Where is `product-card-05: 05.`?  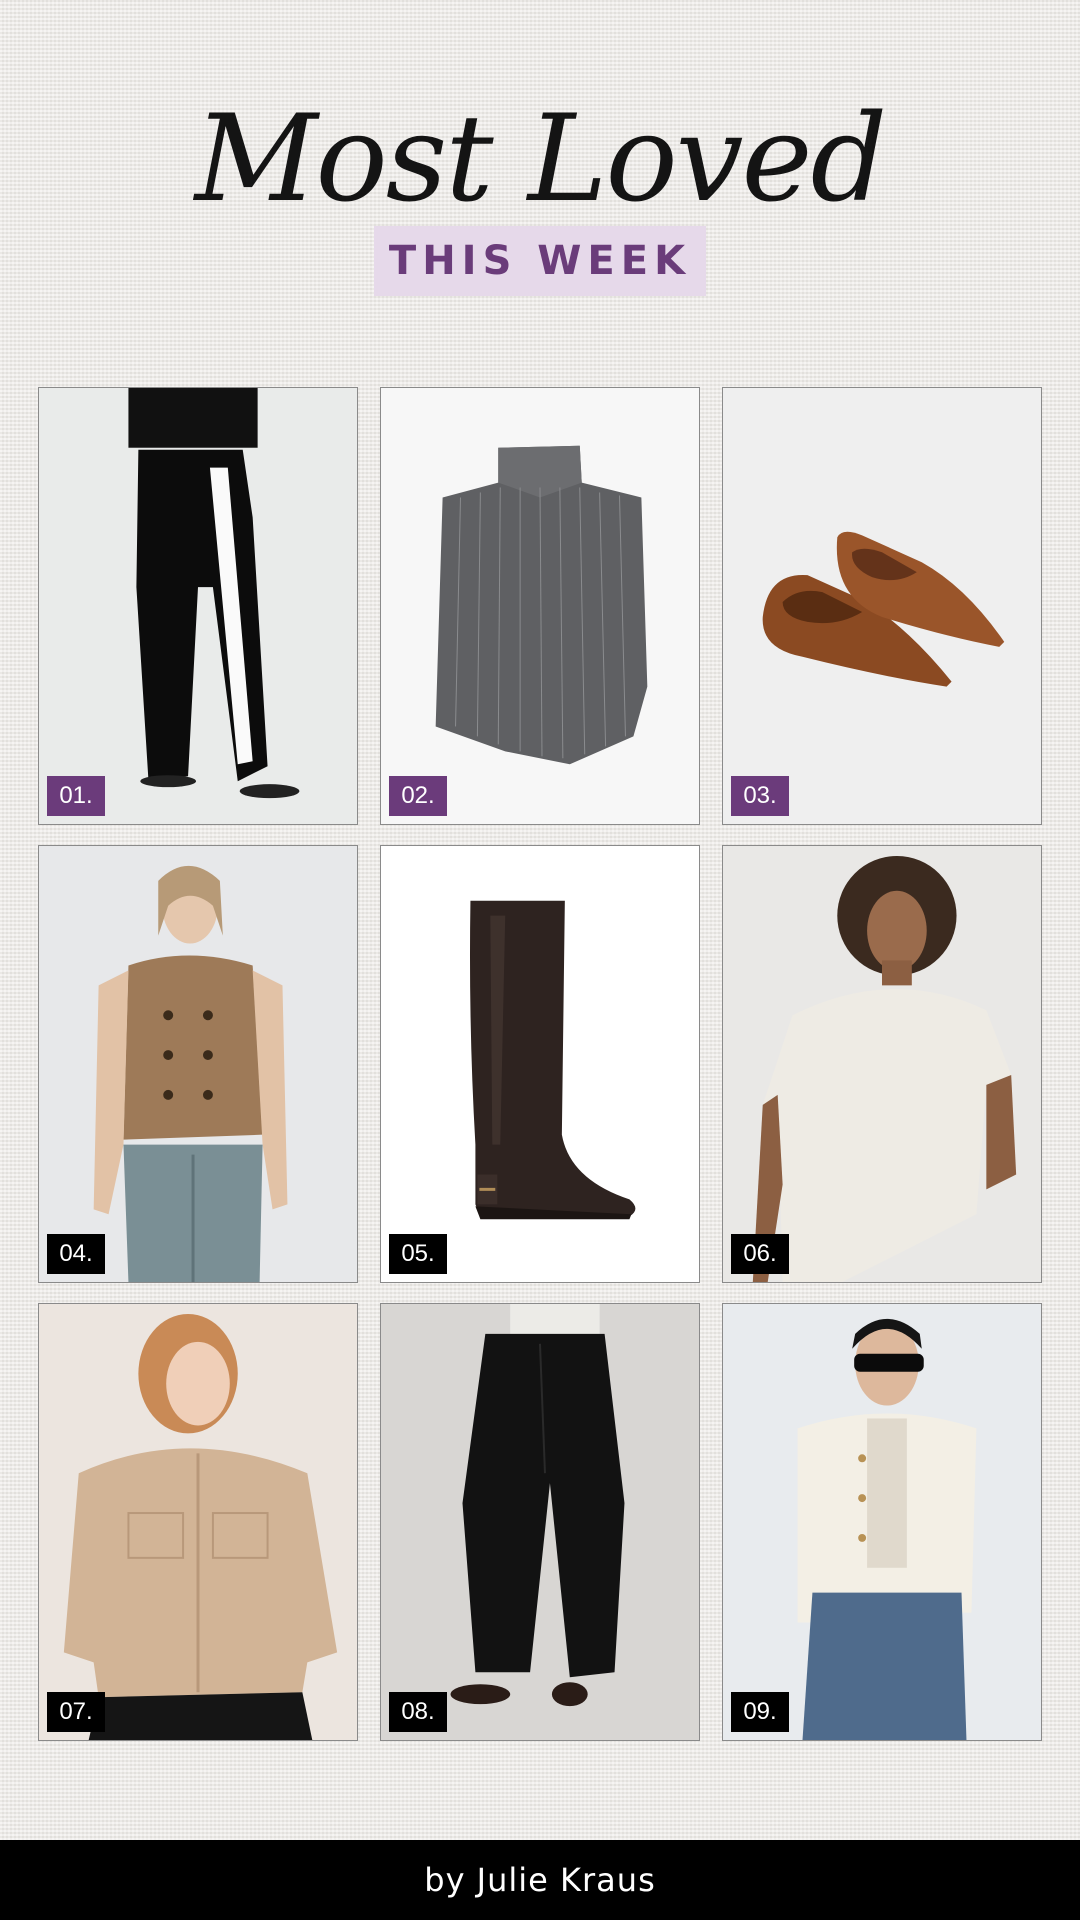 product-card-05: 05. is located at coordinates (540, 1064).